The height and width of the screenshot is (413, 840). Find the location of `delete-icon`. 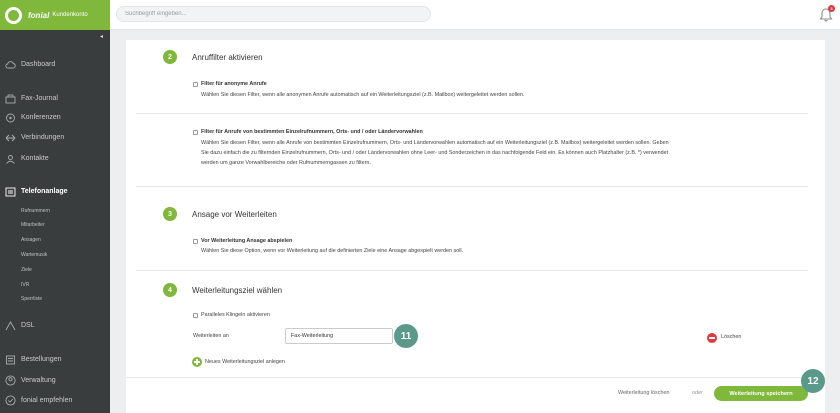

delete-icon is located at coordinates (712, 338).